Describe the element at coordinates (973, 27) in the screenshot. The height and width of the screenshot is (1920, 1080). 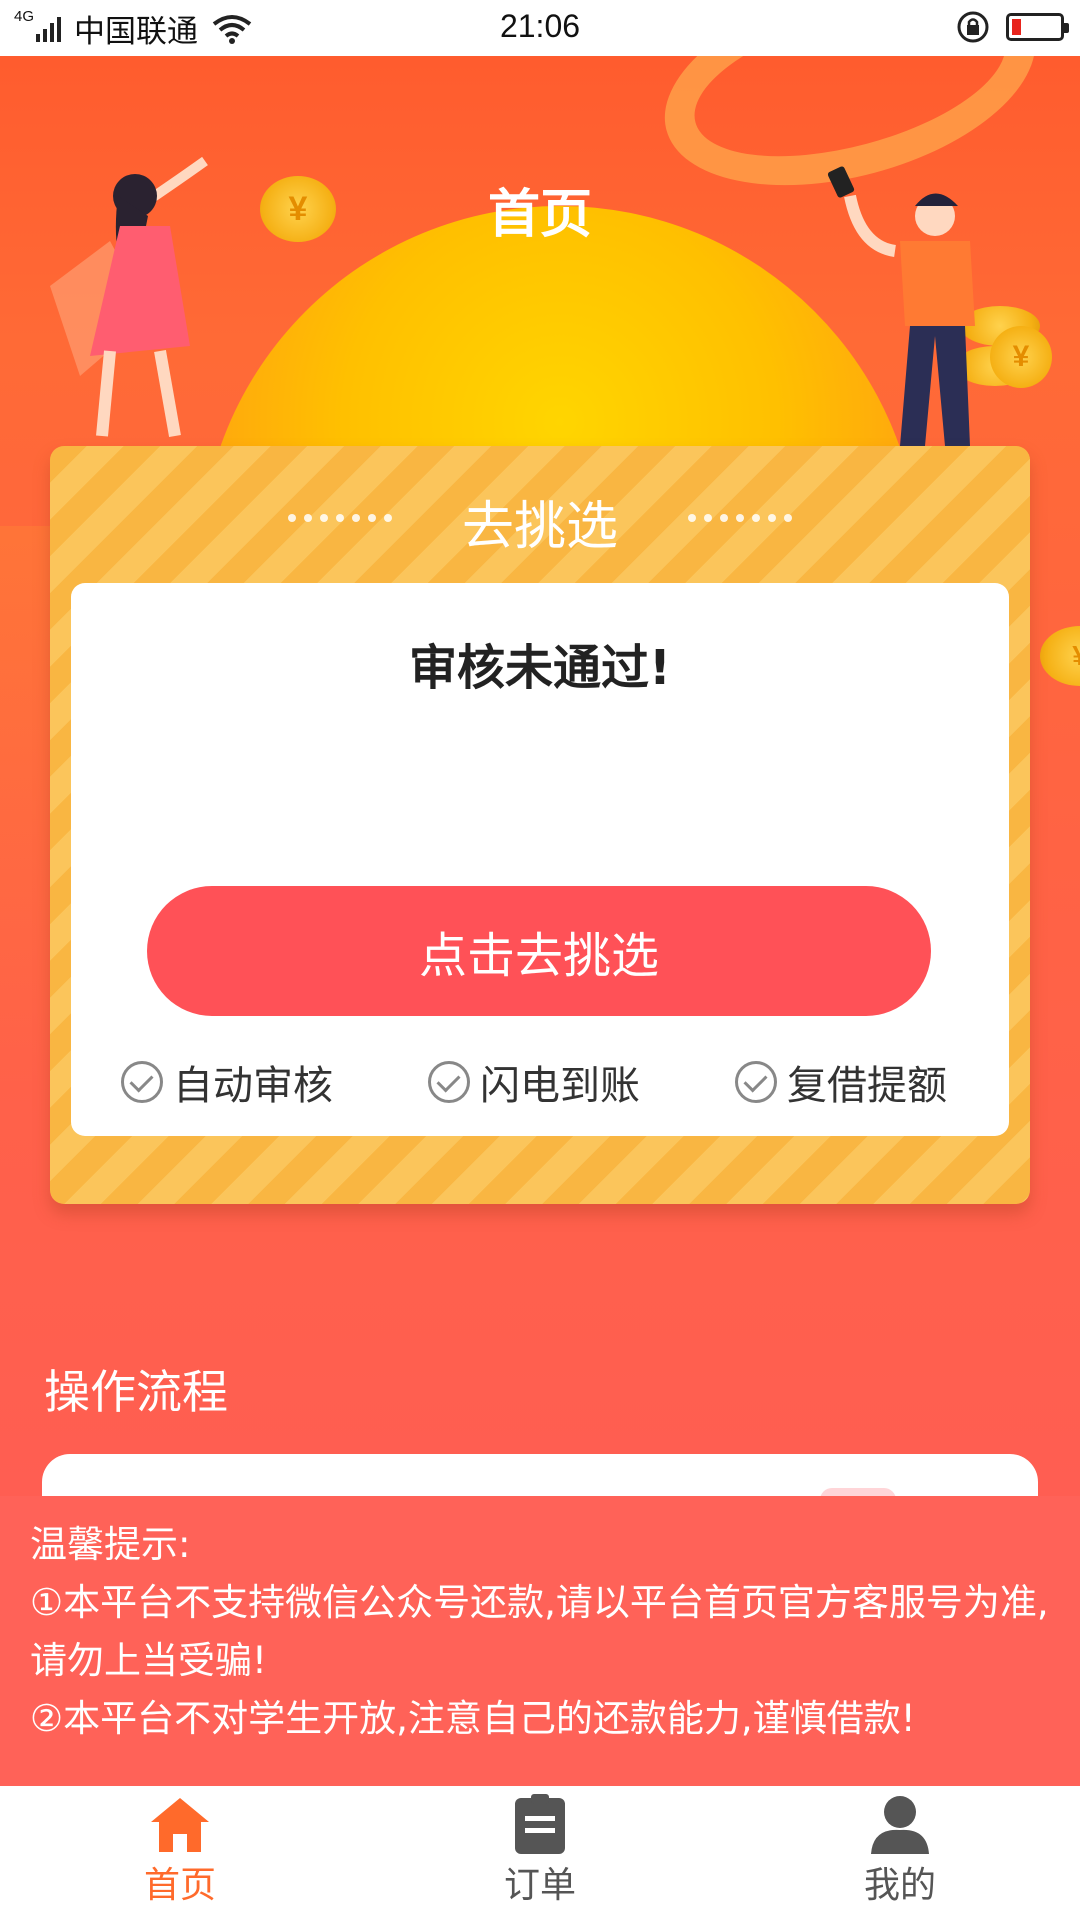
I see `rotation-lock-icon` at that location.